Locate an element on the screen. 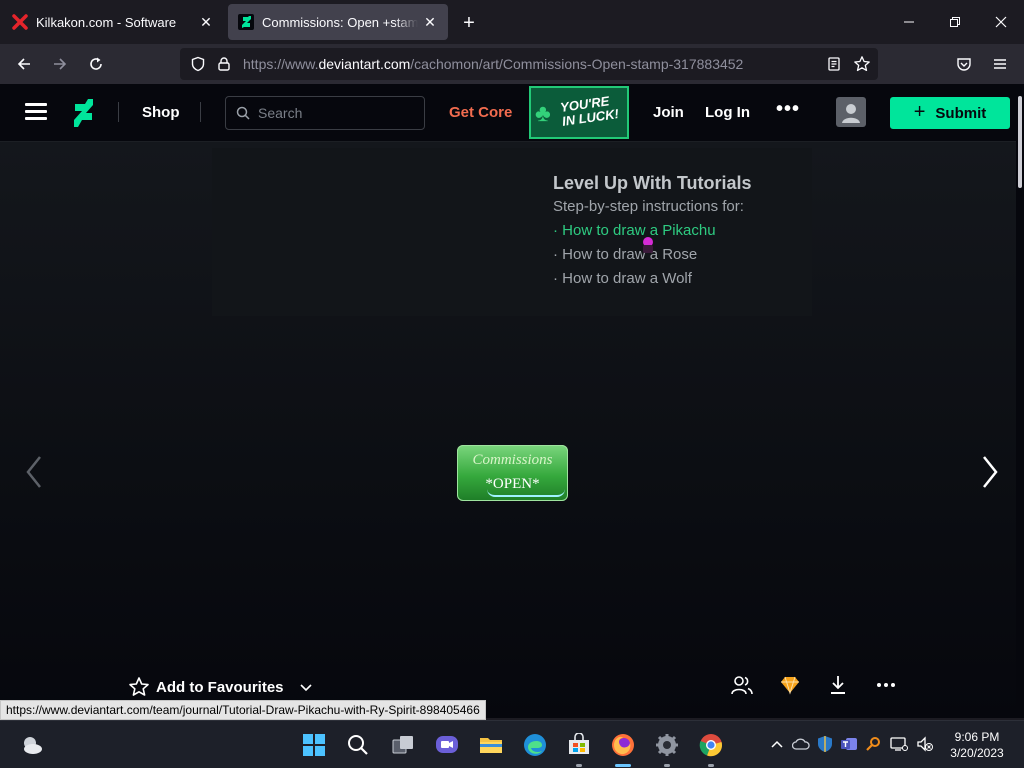  tab-deviantart: Commissions: Open +stamp+ by ✕ is located at coordinates (338, 22).